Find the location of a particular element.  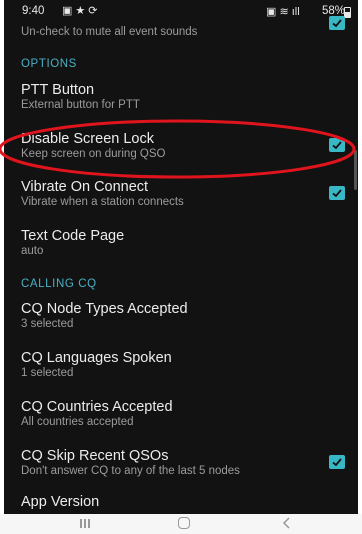

sync-icon: ⟳ is located at coordinates (94, 11).